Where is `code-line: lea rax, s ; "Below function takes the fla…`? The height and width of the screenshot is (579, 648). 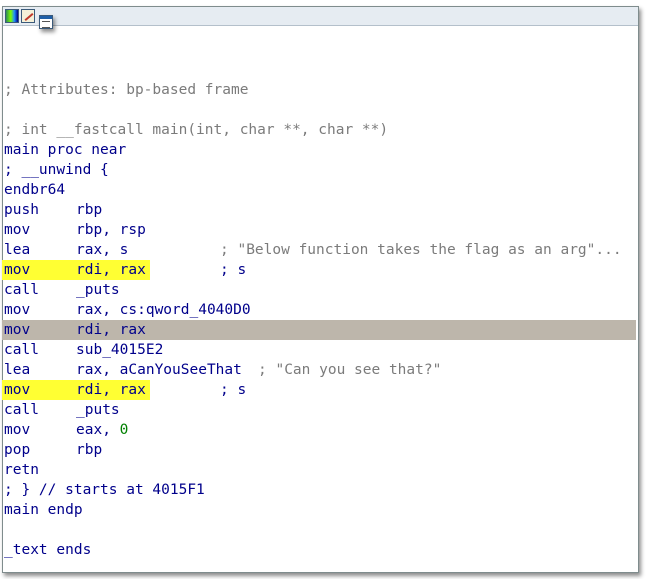 code-line: lea rax, s ; "Below function takes the fla… is located at coordinates (319, 250).